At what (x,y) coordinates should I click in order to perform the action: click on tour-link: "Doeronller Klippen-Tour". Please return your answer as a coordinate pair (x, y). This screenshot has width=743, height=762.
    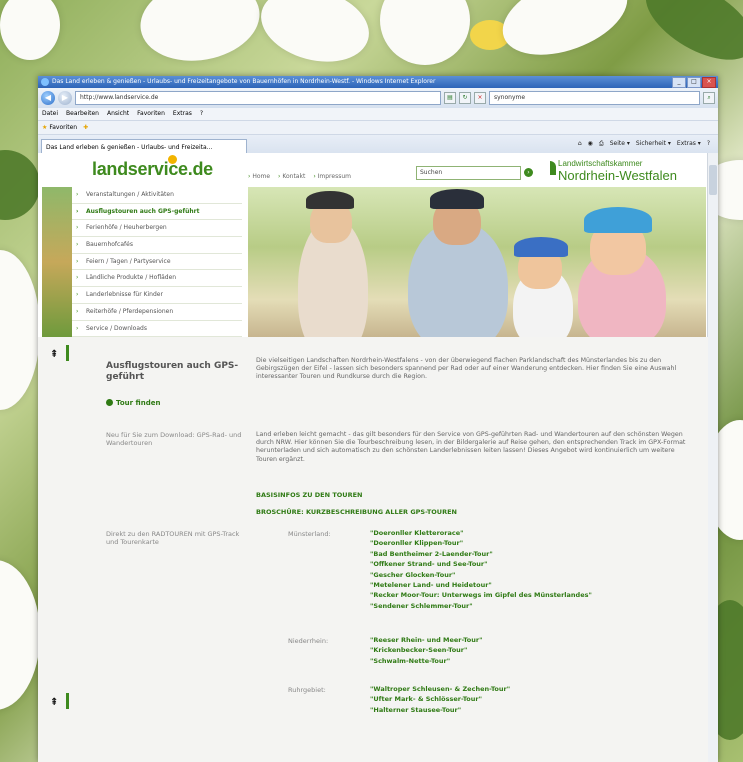
    Looking at the image, I should click on (481, 543).